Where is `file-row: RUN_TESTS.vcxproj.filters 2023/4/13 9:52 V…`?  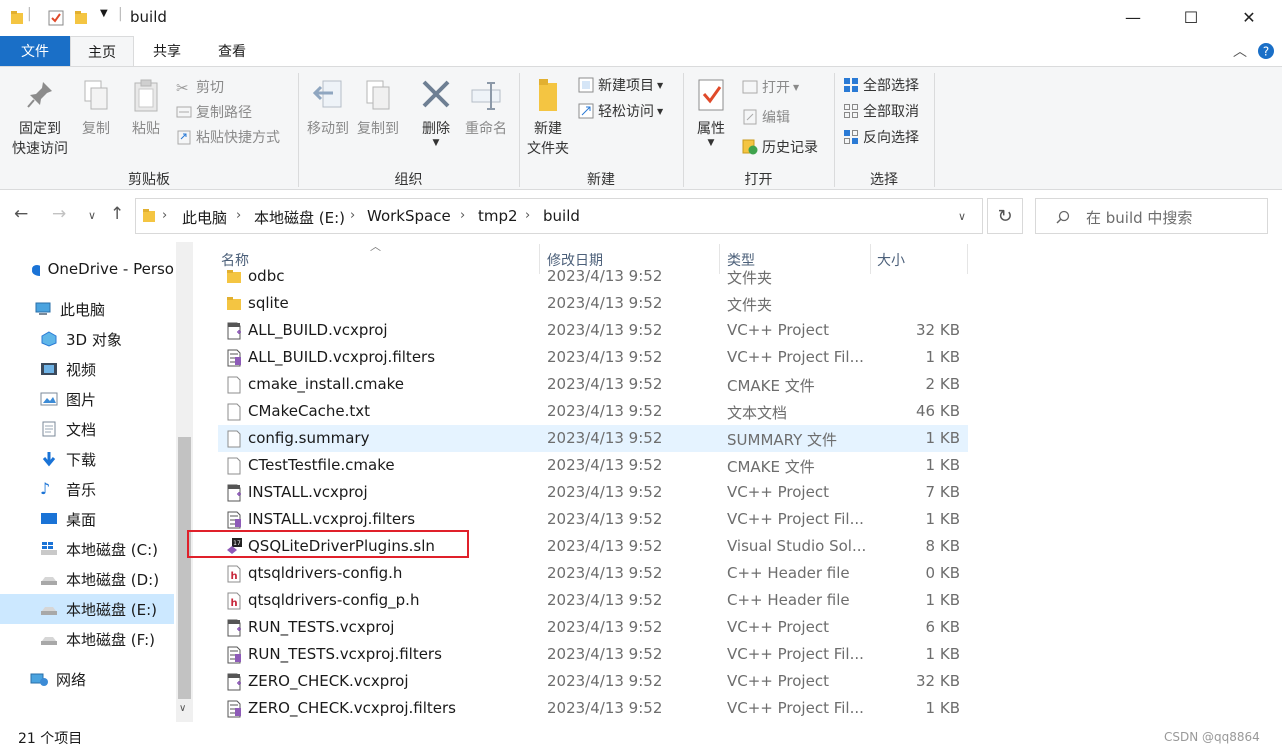 file-row: RUN_TESTS.vcxproj.filters 2023/4/13 9:52 V… is located at coordinates (593, 654).